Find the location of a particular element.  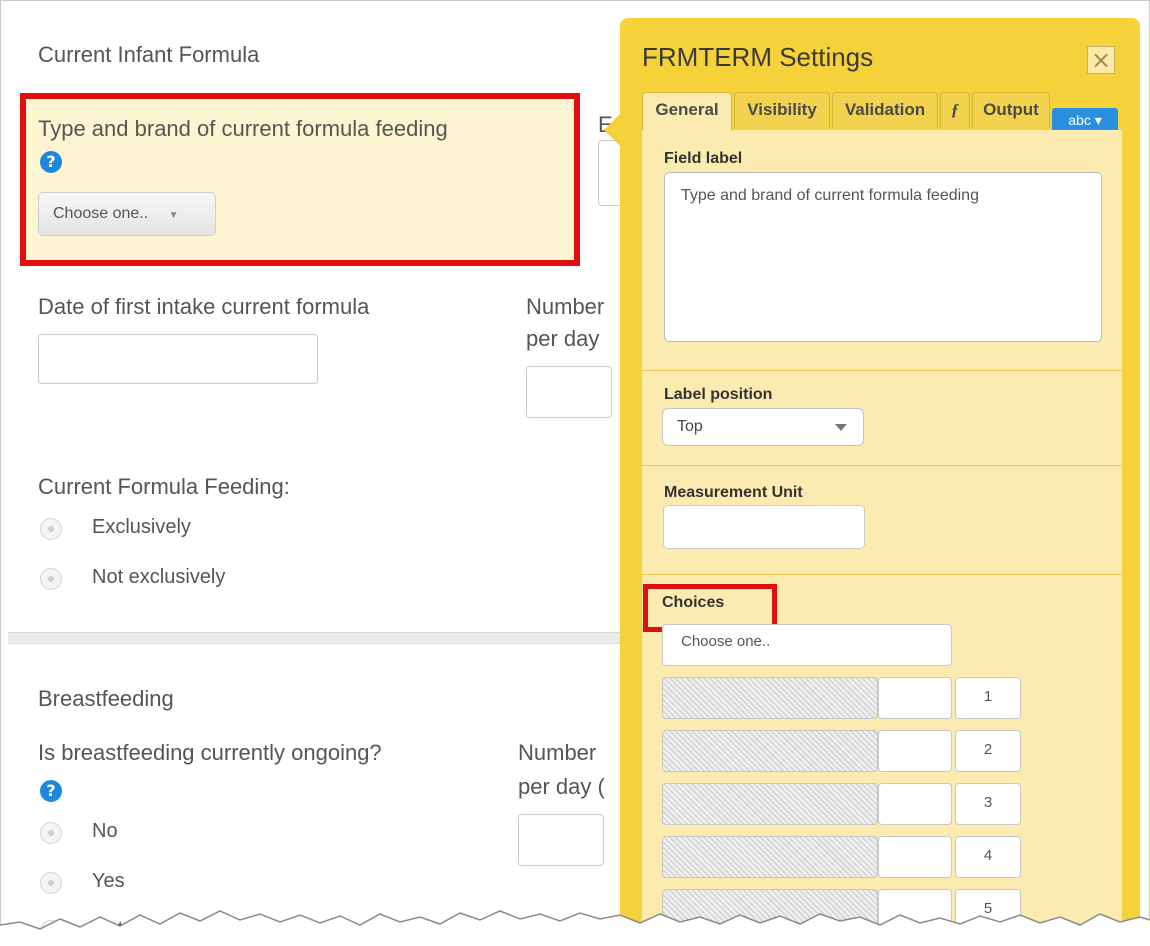

choice-code-3: 3 is located at coordinates (988, 804).